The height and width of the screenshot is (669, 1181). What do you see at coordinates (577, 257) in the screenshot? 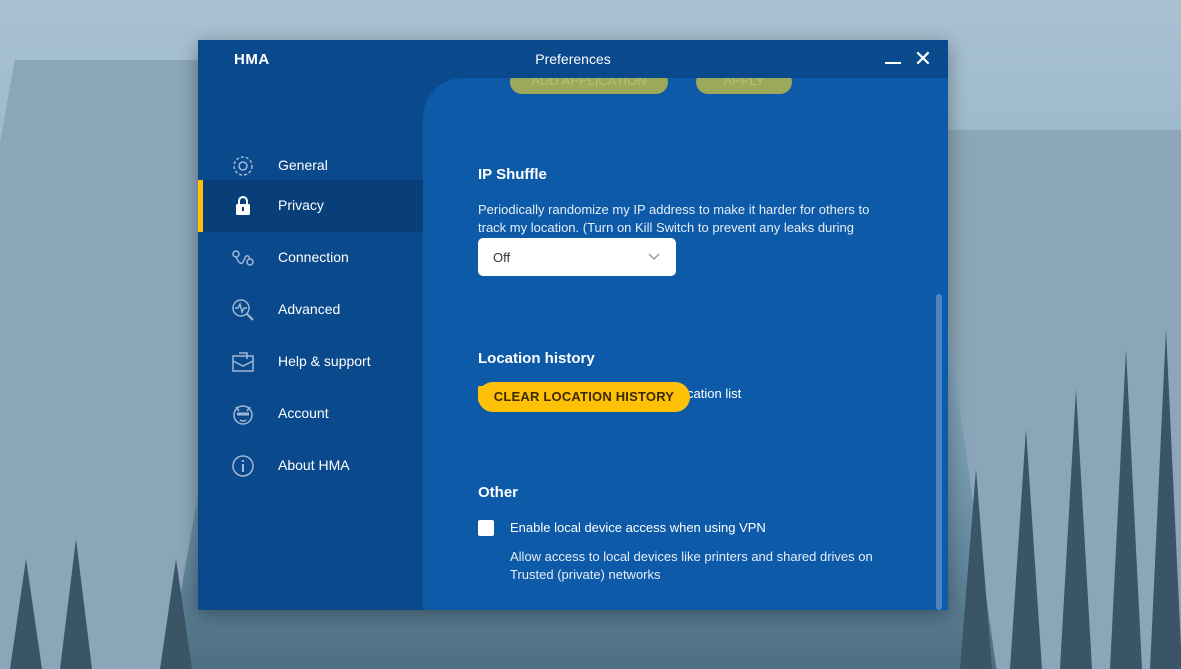
I see `ip-shuffle-select: Off` at bounding box center [577, 257].